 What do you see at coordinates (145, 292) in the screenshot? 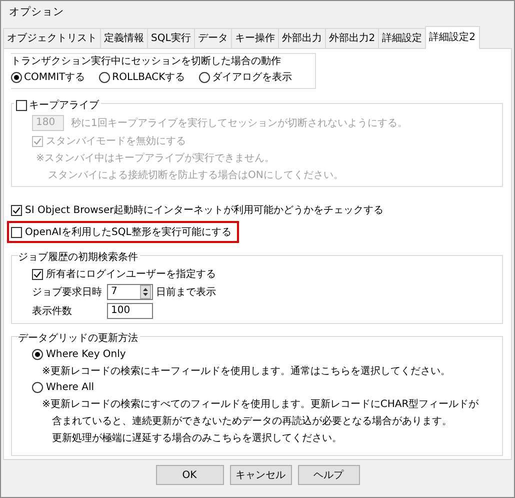
I see `spin-arrows-icon` at bounding box center [145, 292].